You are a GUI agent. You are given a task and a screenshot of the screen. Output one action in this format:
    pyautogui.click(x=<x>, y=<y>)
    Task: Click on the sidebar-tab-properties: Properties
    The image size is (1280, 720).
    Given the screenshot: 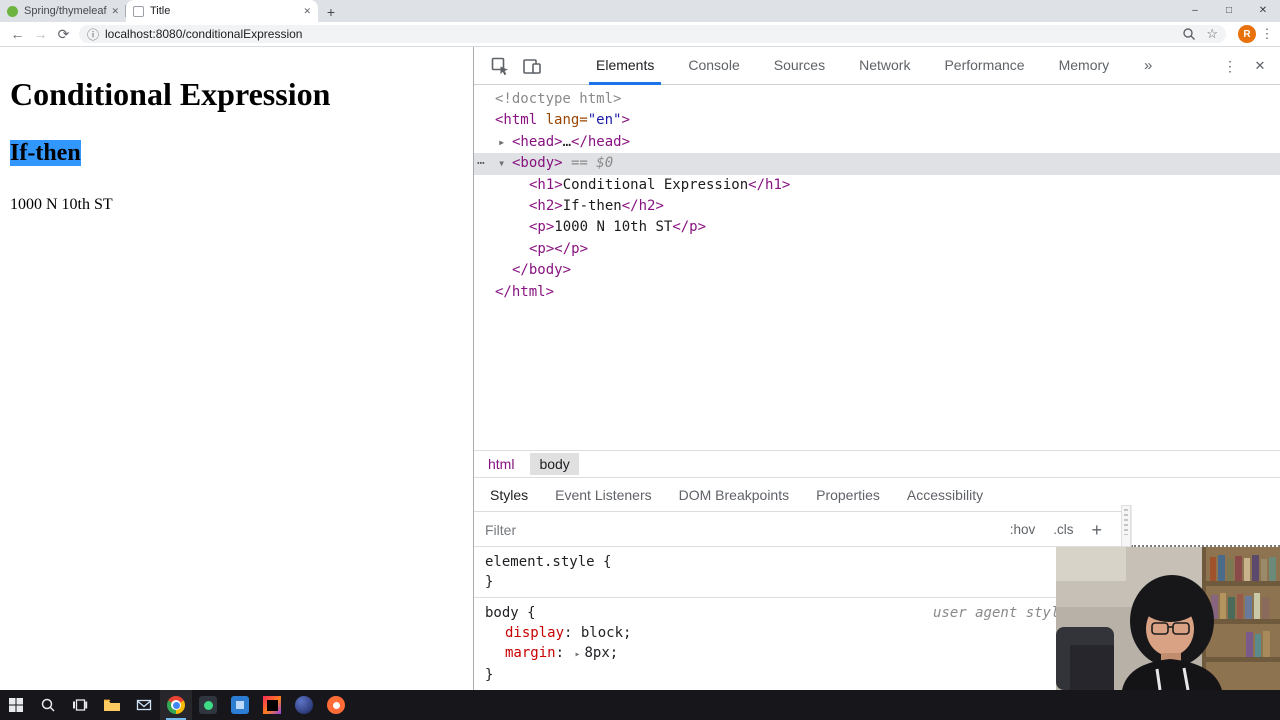 What is the action you would take?
    pyautogui.click(x=848, y=495)
    